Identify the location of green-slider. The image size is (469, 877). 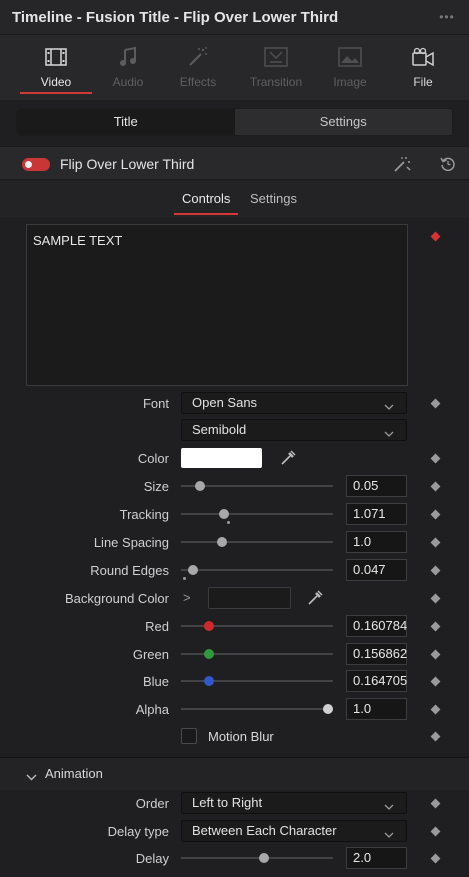
(257, 654).